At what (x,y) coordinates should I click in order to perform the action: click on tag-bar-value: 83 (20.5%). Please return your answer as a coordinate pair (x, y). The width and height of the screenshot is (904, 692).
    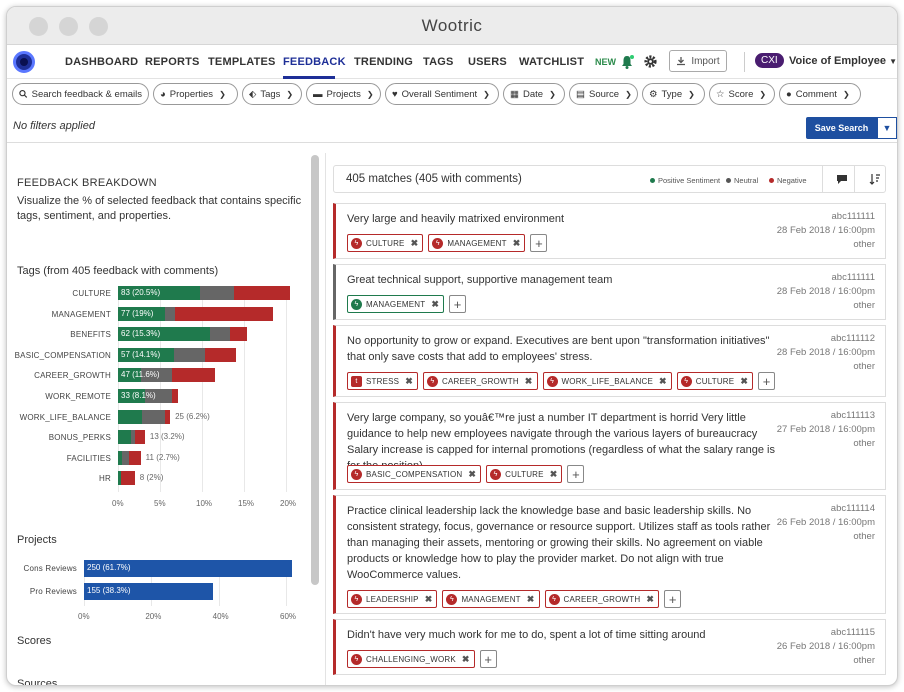
    Looking at the image, I should click on (141, 292).